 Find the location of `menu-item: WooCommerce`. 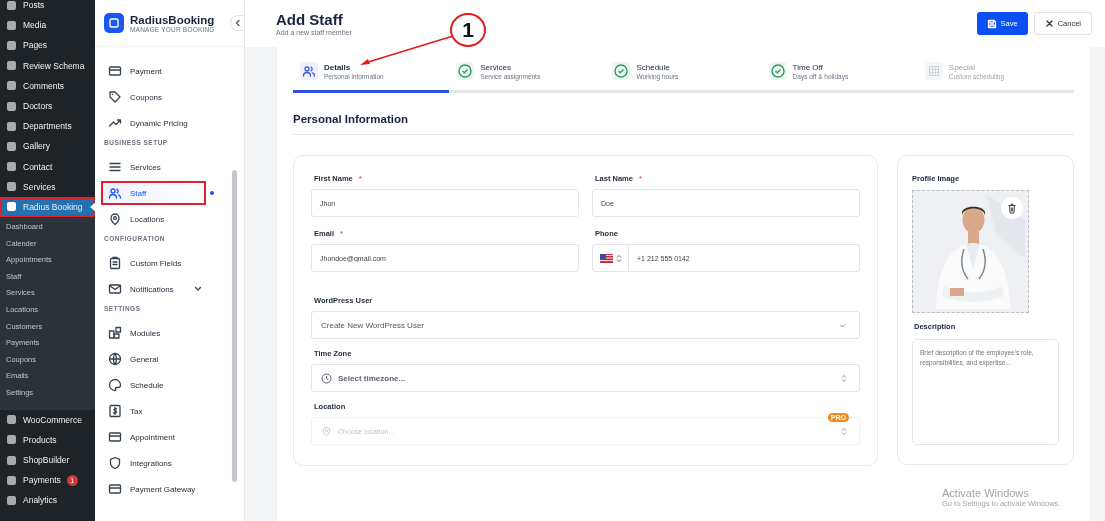

menu-item: WooCommerce is located at coordinates (47, 419).